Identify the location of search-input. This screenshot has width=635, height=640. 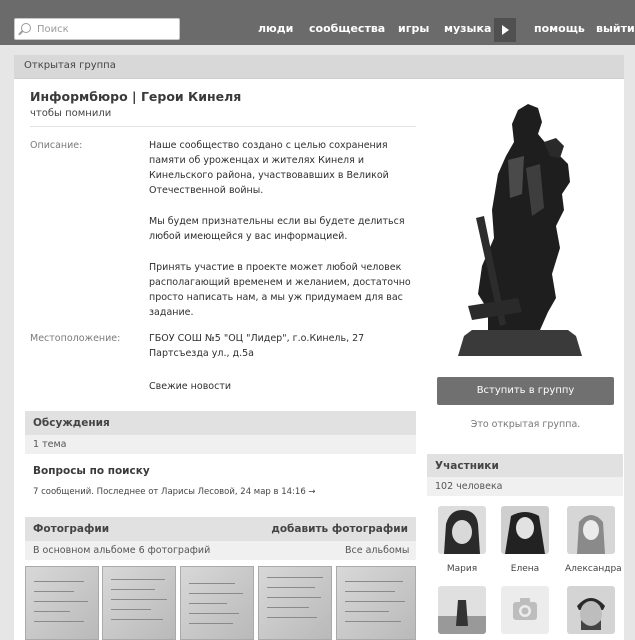
(107, 29).